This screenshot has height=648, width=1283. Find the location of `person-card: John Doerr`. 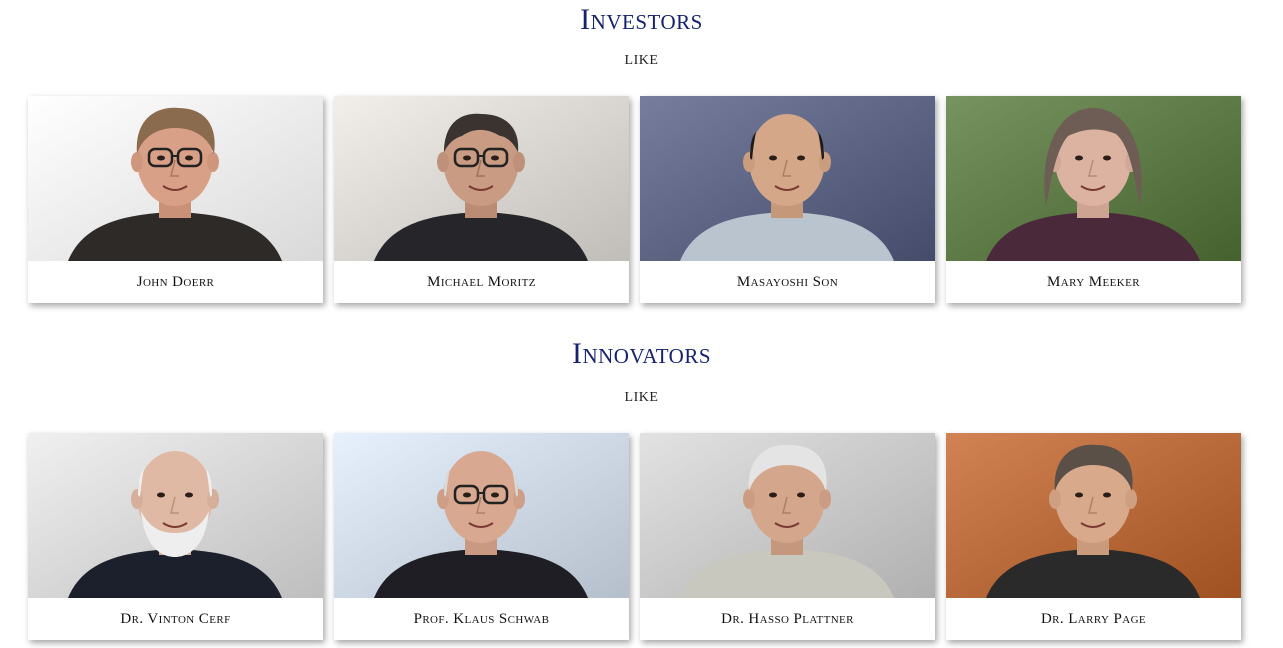

person-card: John Doerr is located at coordinates (175, 199).